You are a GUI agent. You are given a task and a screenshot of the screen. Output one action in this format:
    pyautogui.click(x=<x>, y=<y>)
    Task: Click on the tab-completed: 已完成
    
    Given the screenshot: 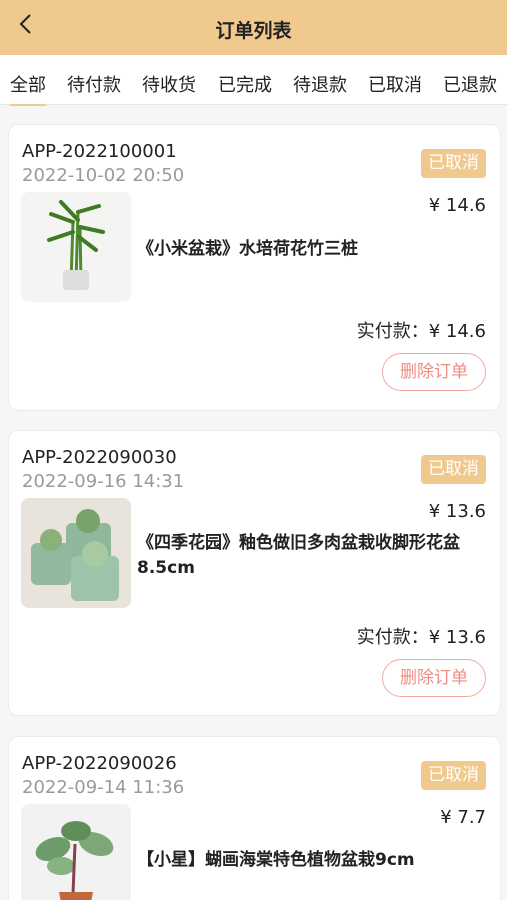 What is the action you would take?
    pyautogui.click(x=245, y=84)
    